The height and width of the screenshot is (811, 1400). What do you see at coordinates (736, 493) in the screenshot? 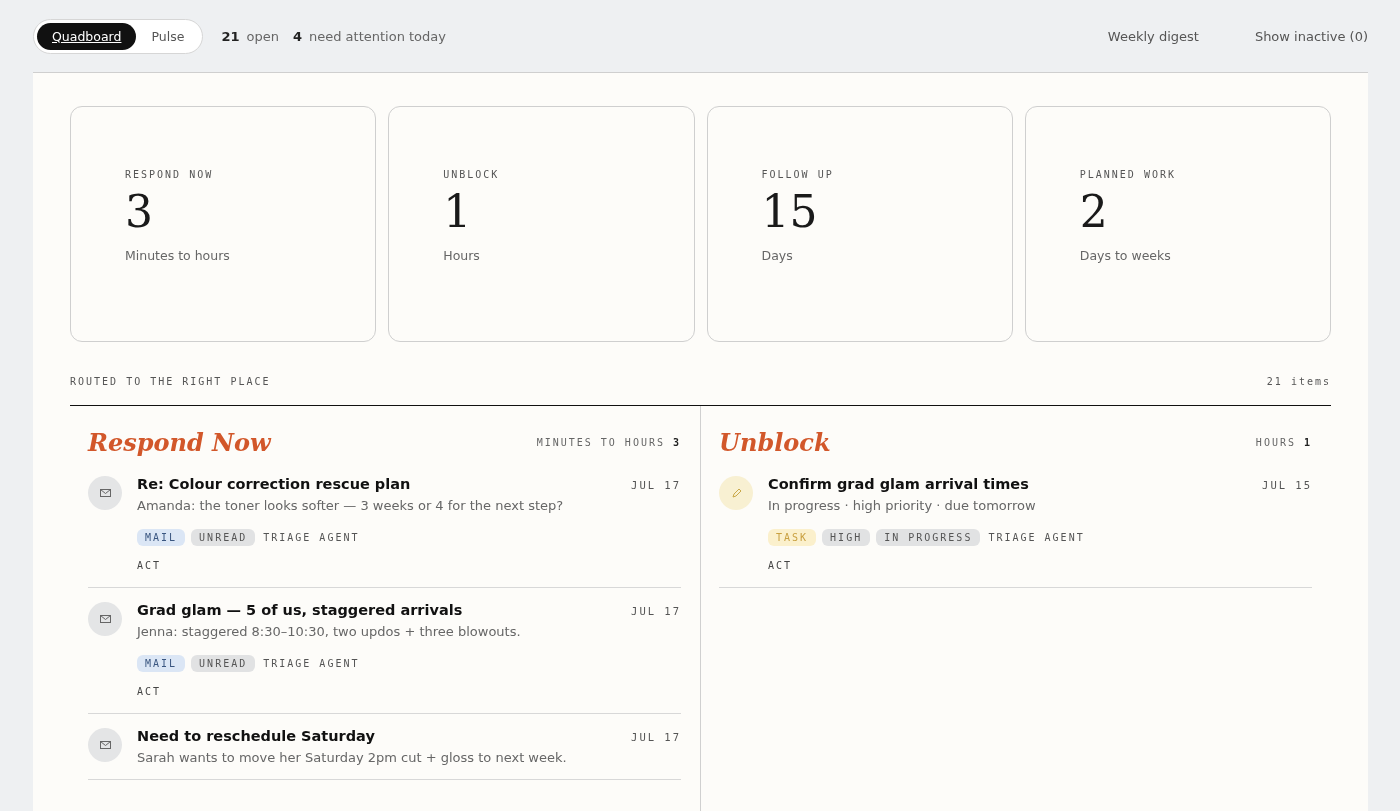
I see `pencil-icon` at bounding box center [736, 493].